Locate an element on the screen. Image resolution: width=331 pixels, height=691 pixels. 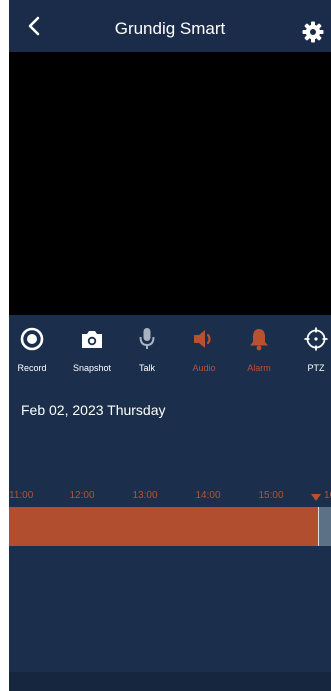
bell-icon is located at coordinates (259, 340).